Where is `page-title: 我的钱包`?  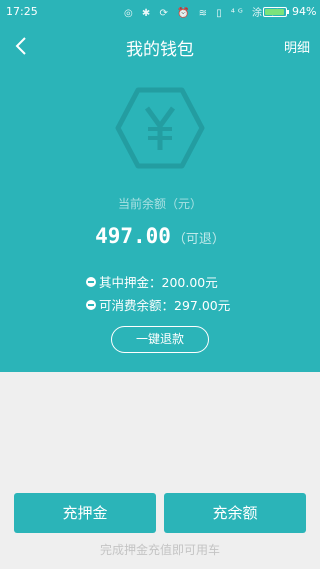 page-title: 我的钱包 is located at coordinates (160, 50).